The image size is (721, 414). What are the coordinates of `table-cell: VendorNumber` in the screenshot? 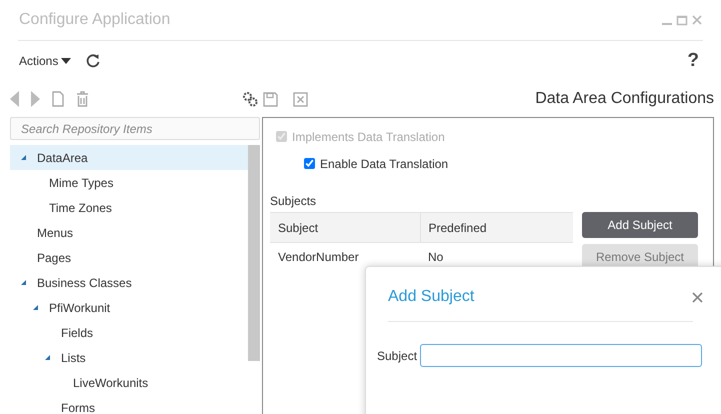 It's located at (345, 256).